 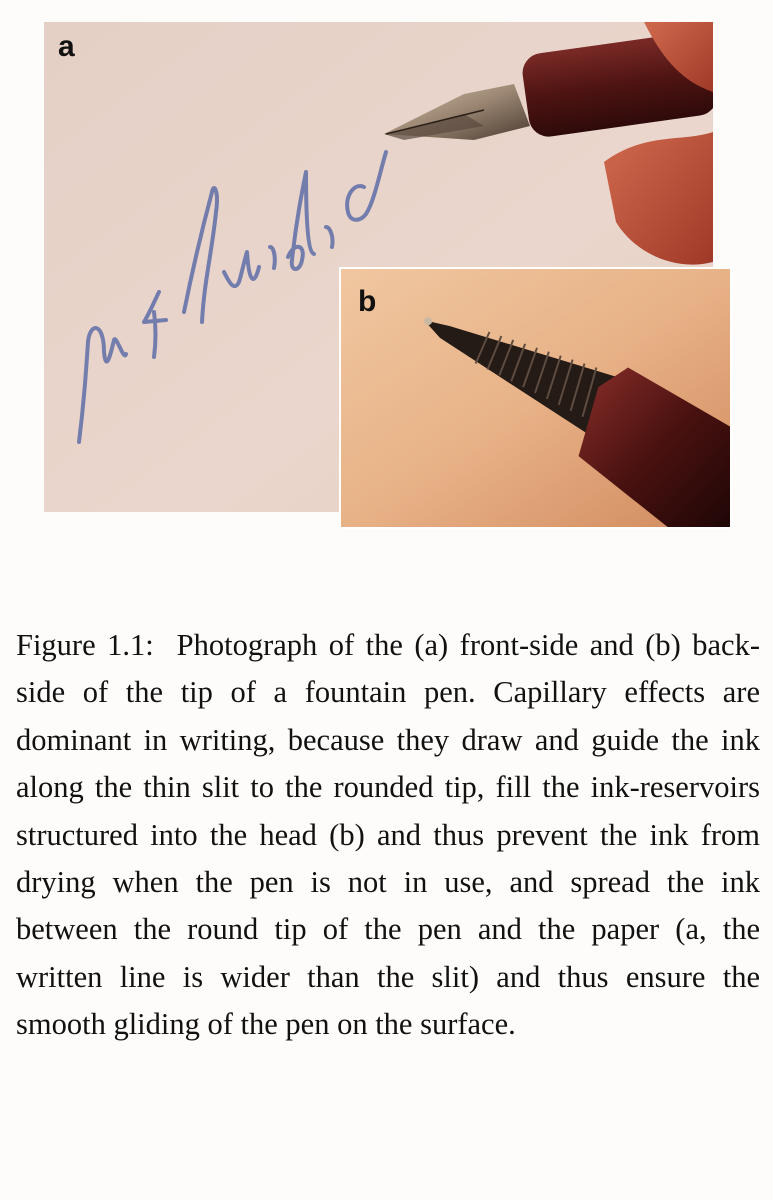 I want to click on panel-b-label: b, so click(x=367, y=301).